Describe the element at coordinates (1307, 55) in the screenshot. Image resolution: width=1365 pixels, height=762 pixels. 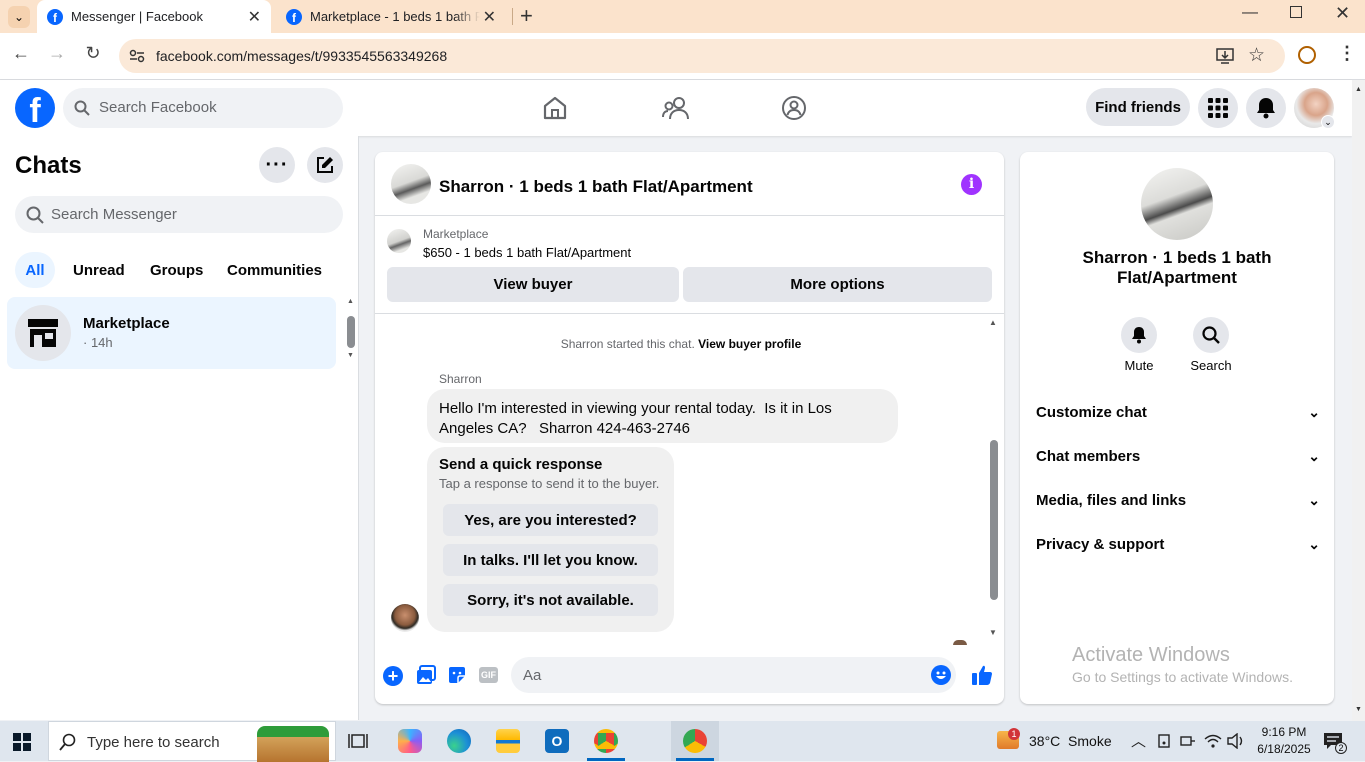
I see `profile-icon` at that location.